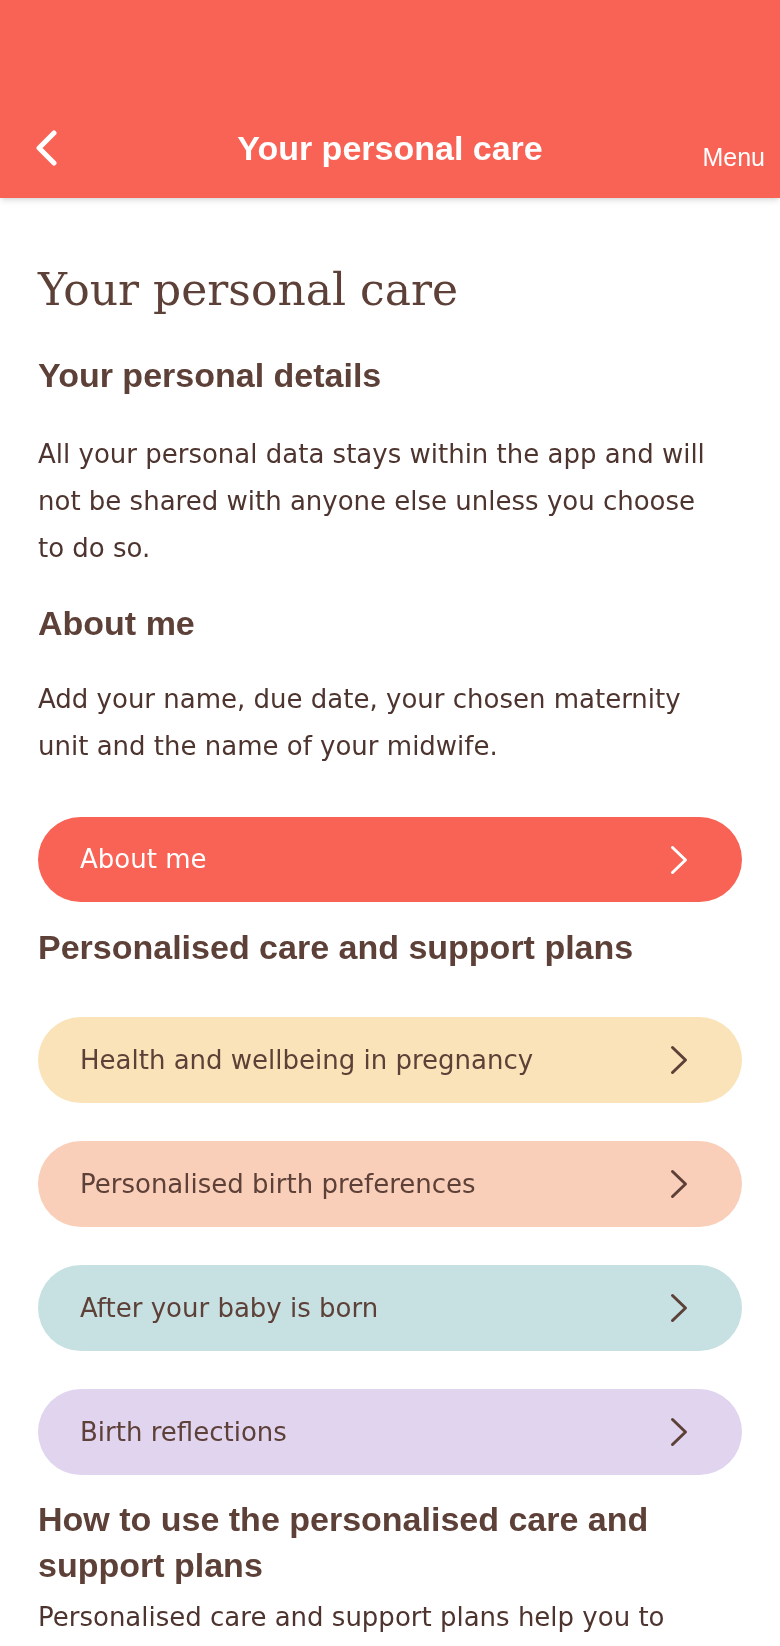 Image resolution: width=780 pixels, height=1646 pixels. I want to click on section-heading: Your personal details, so click(210, 375).